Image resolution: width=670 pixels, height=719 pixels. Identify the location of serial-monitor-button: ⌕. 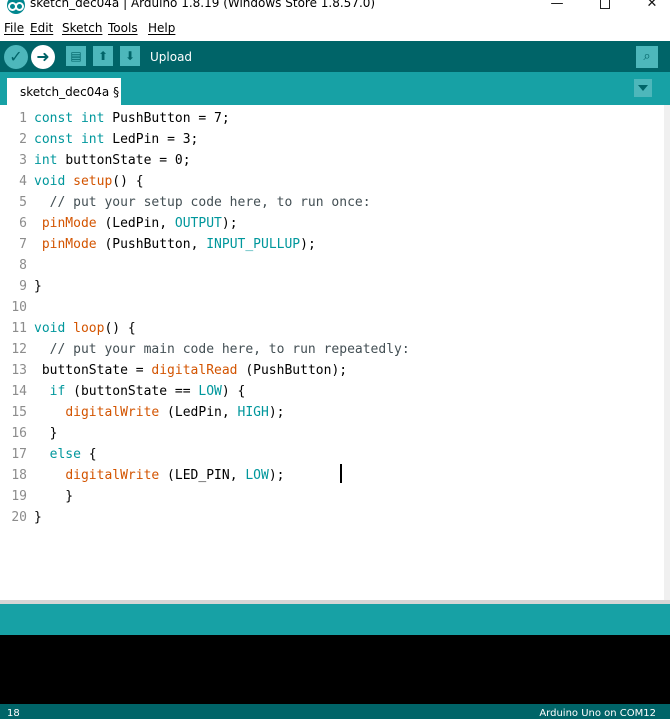
(647, 57).